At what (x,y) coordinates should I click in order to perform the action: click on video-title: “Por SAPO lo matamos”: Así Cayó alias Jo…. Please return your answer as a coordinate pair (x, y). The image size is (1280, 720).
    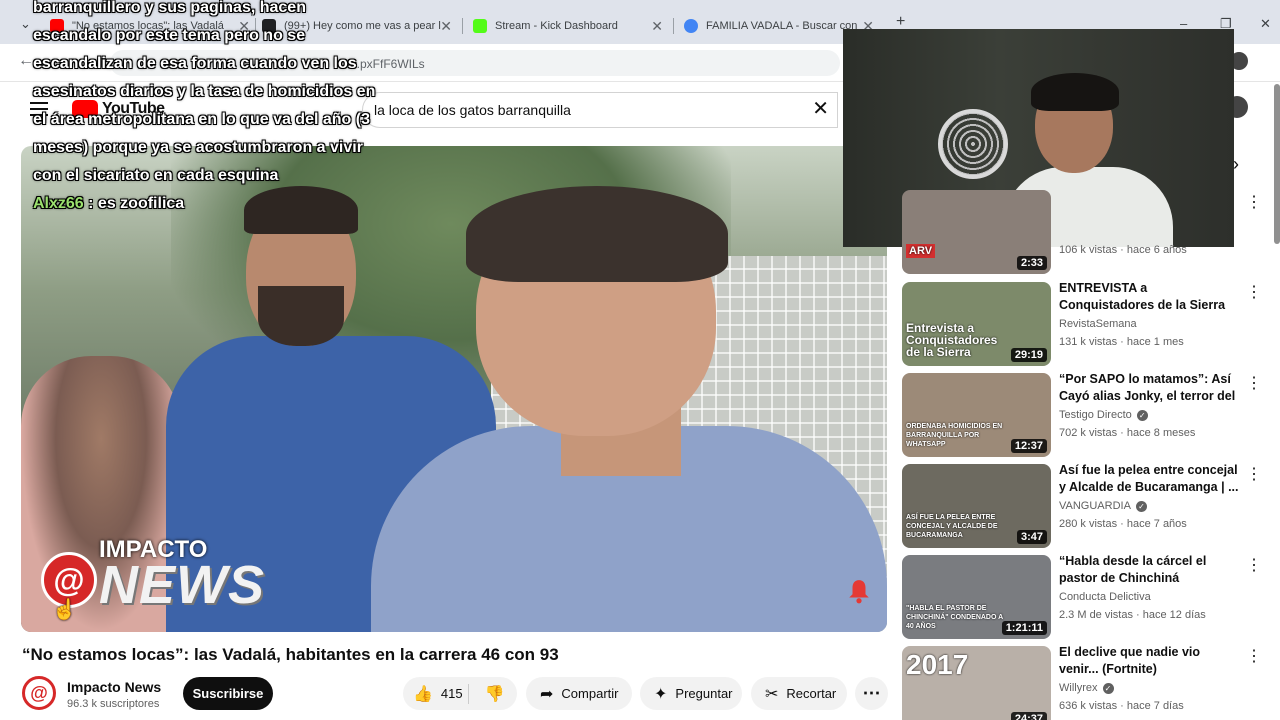
    Looking at the image, I should click on (1150, 388).